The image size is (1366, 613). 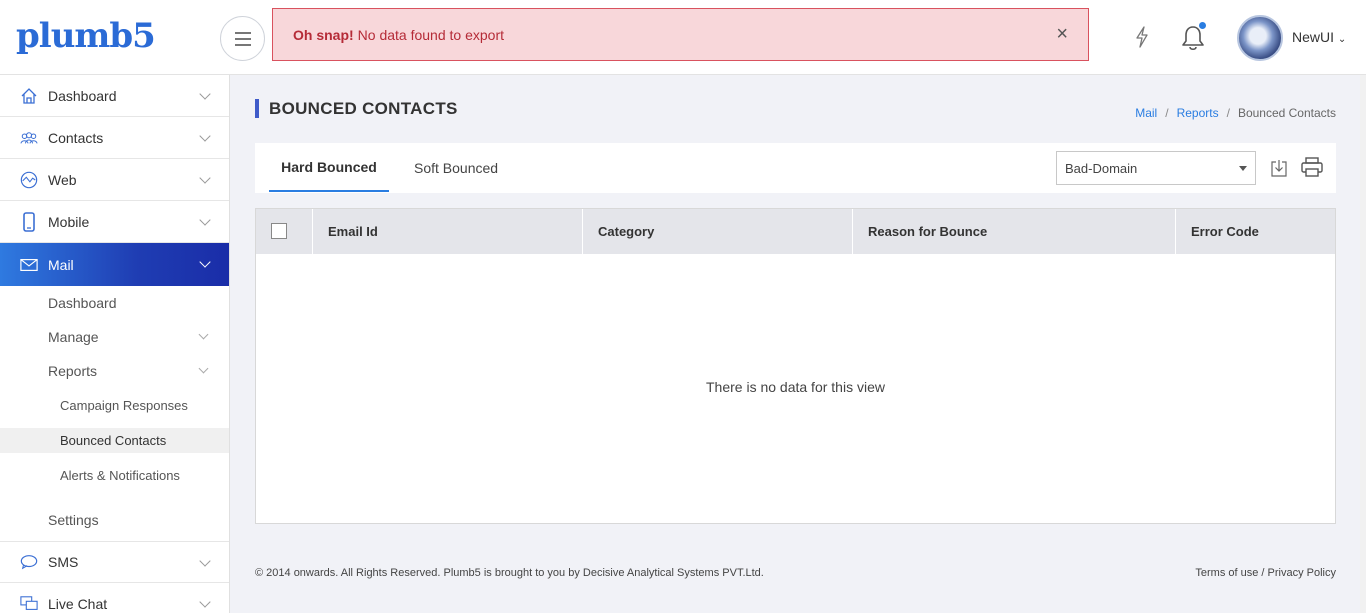 I want to click on mail-sub-dashboard: Dashboard, so click(x=114, y=303).